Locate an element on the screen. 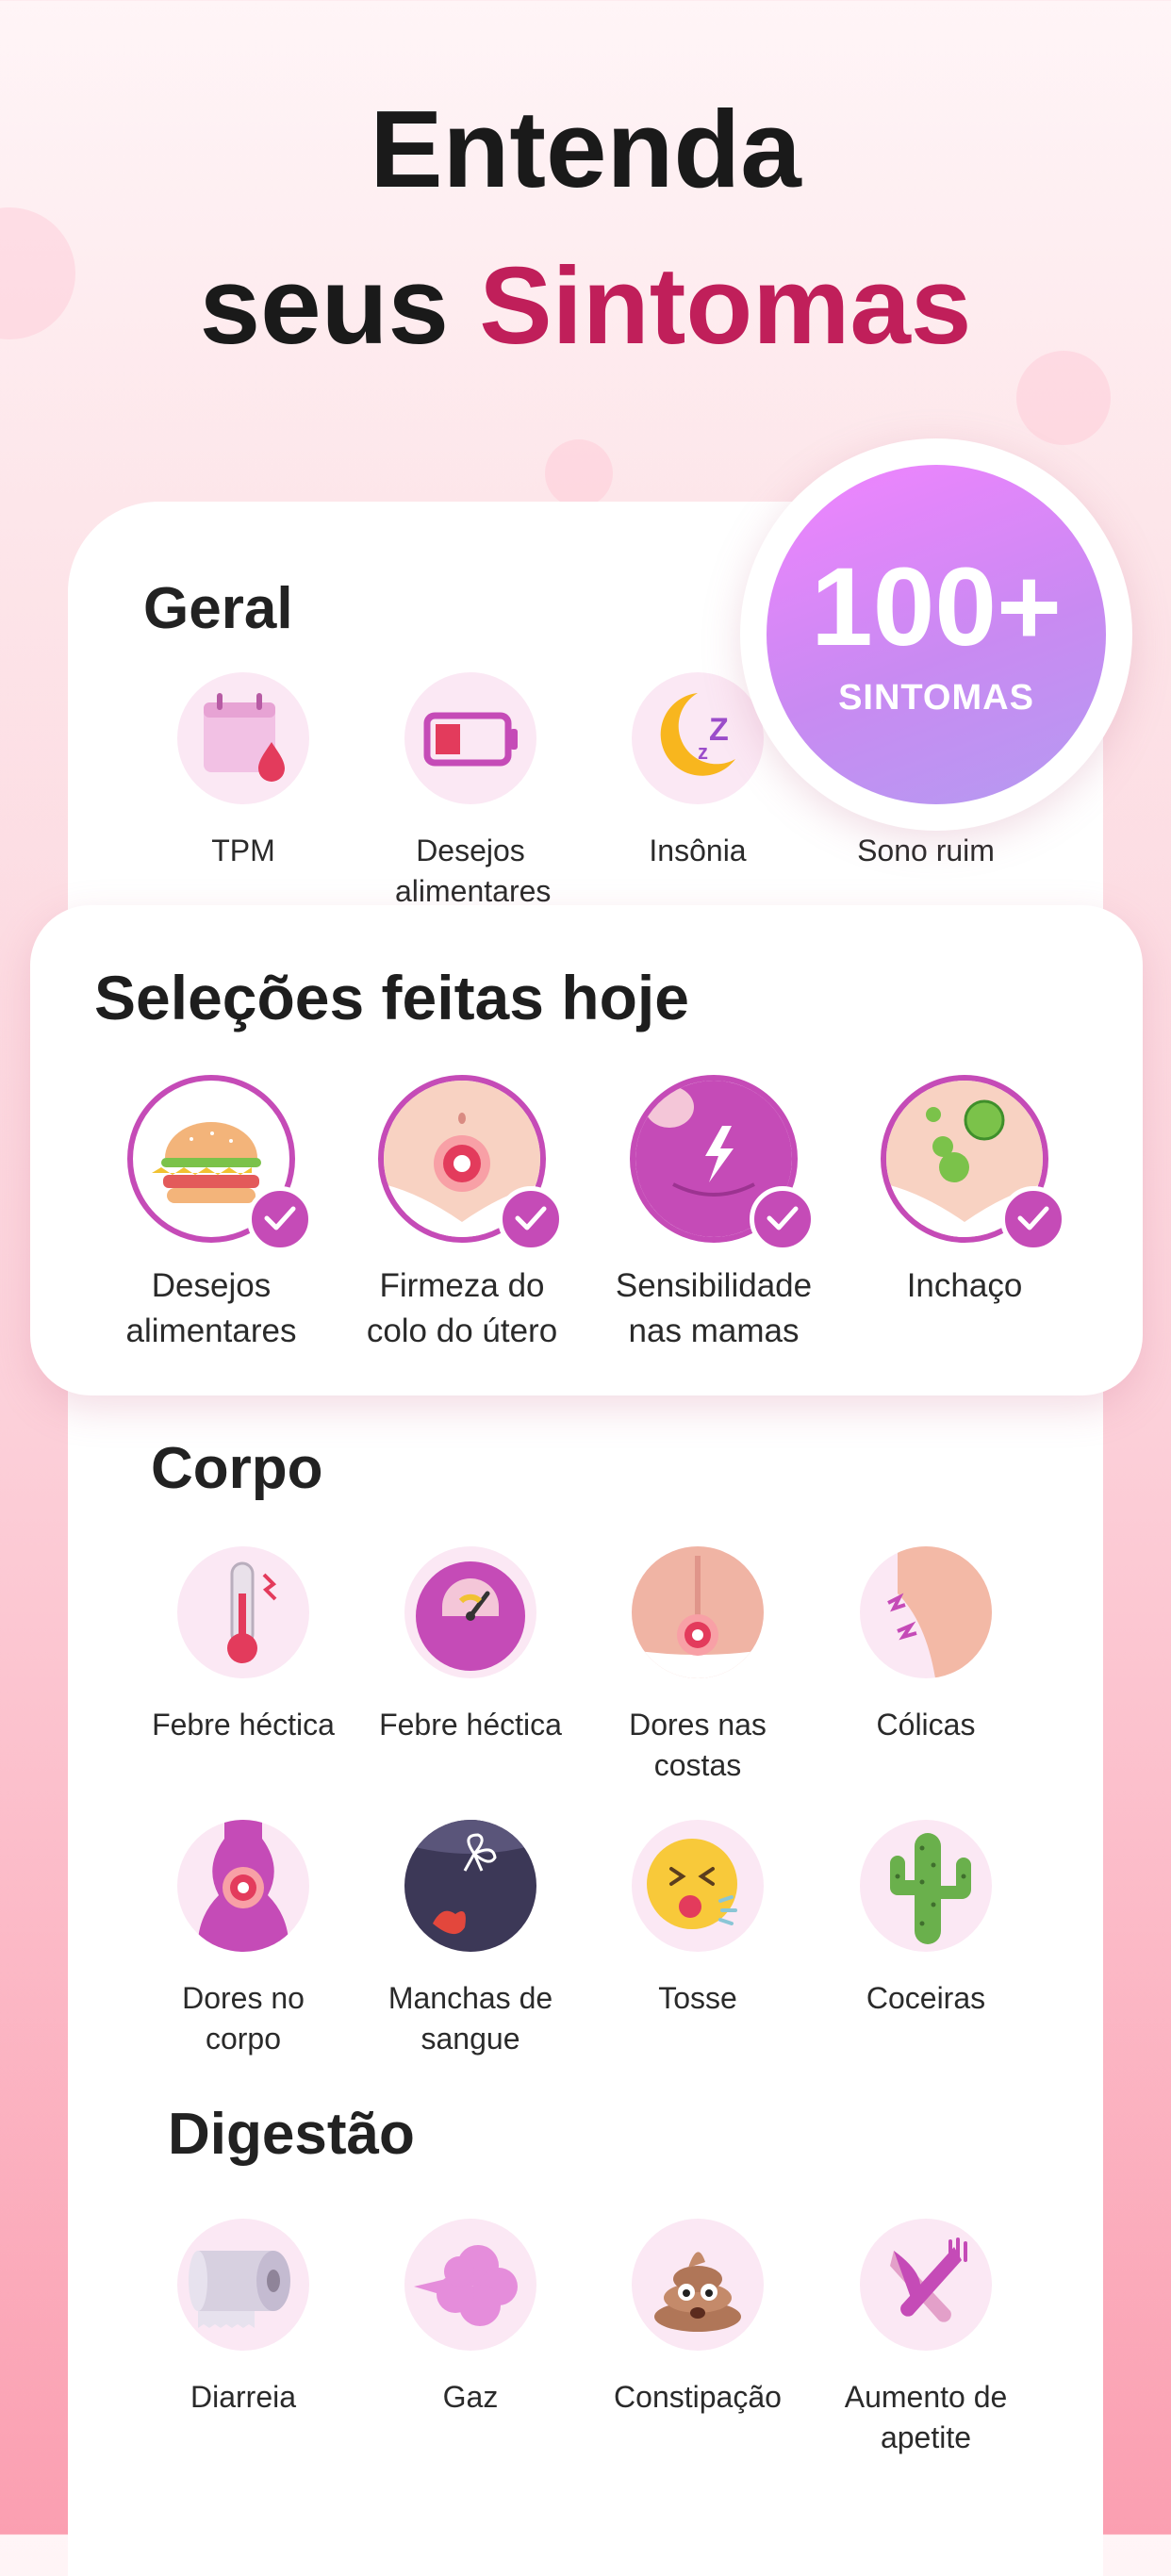  svg-text: Z is located at coordinates (719, 730).